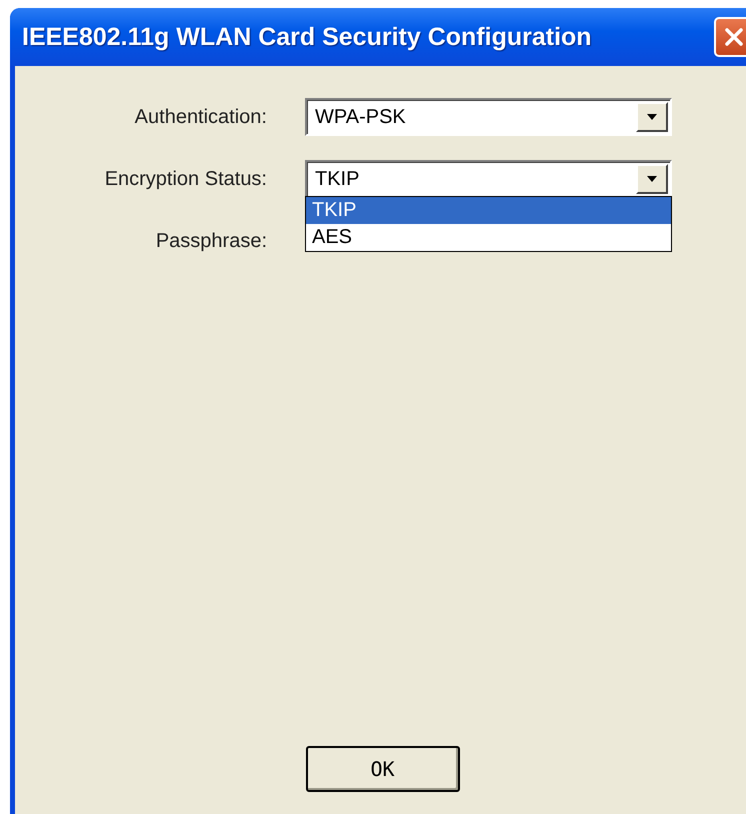 The width and height of the screenshot is (746, 814). Describe the element at coordinates (383, 769) in the screenshot. I see `ok-button: OK` at that location.